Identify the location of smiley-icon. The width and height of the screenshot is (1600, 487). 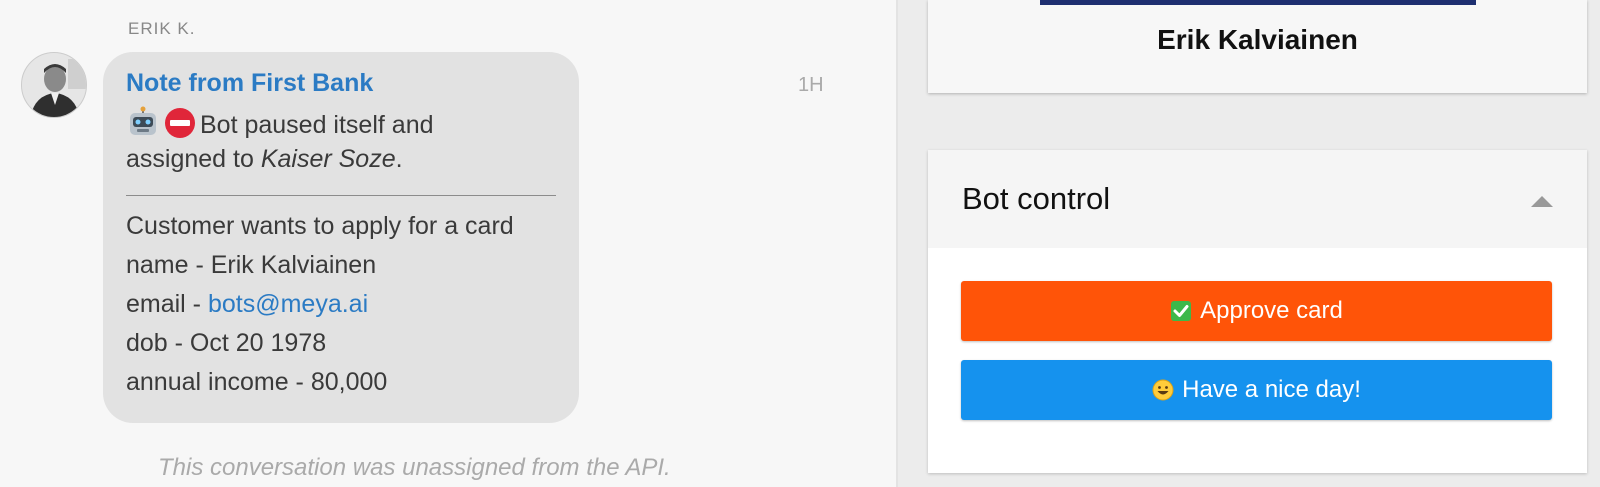
(1163, 390).